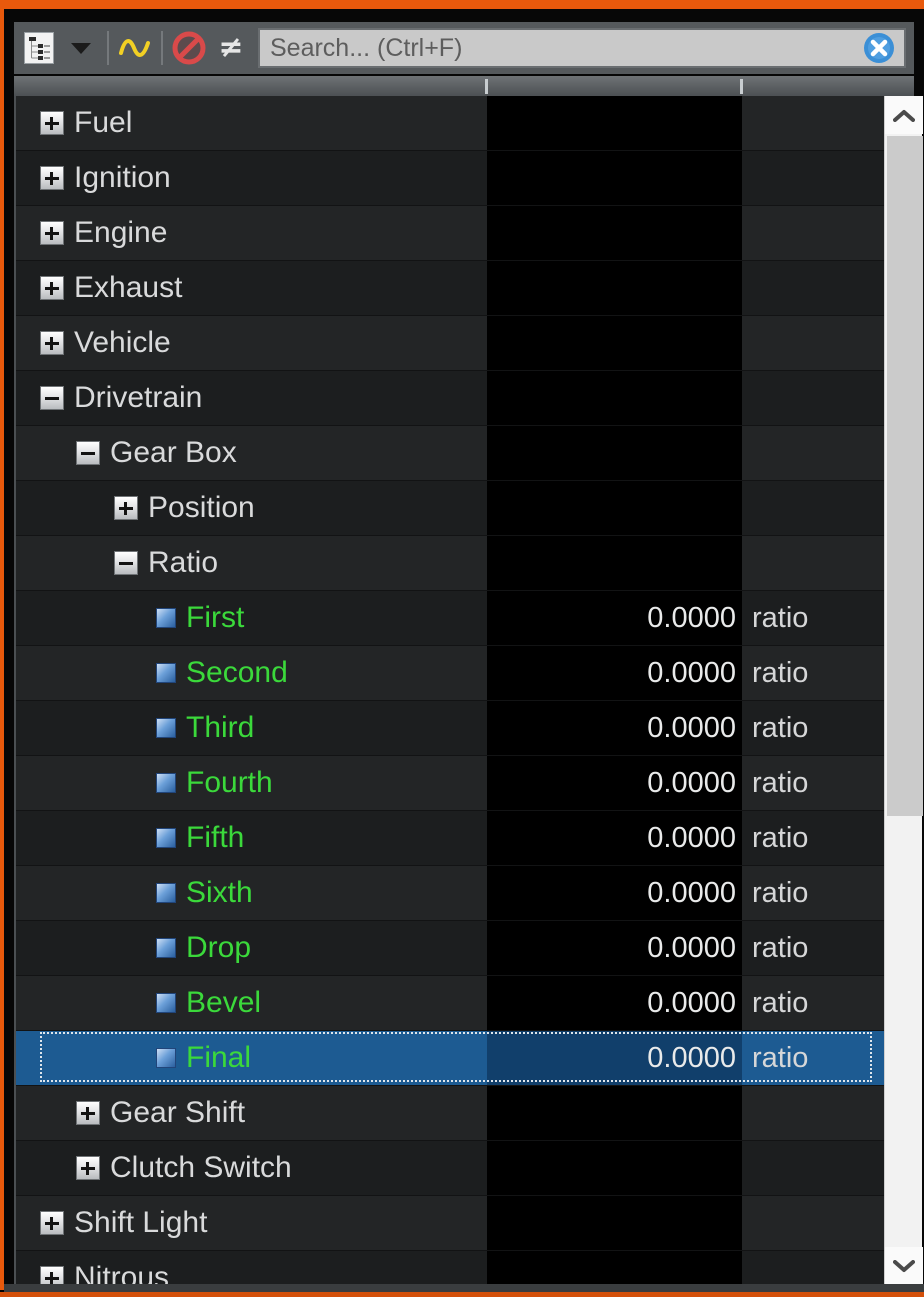  I want to click on not-equal-button: ≠, so click(231, 48).